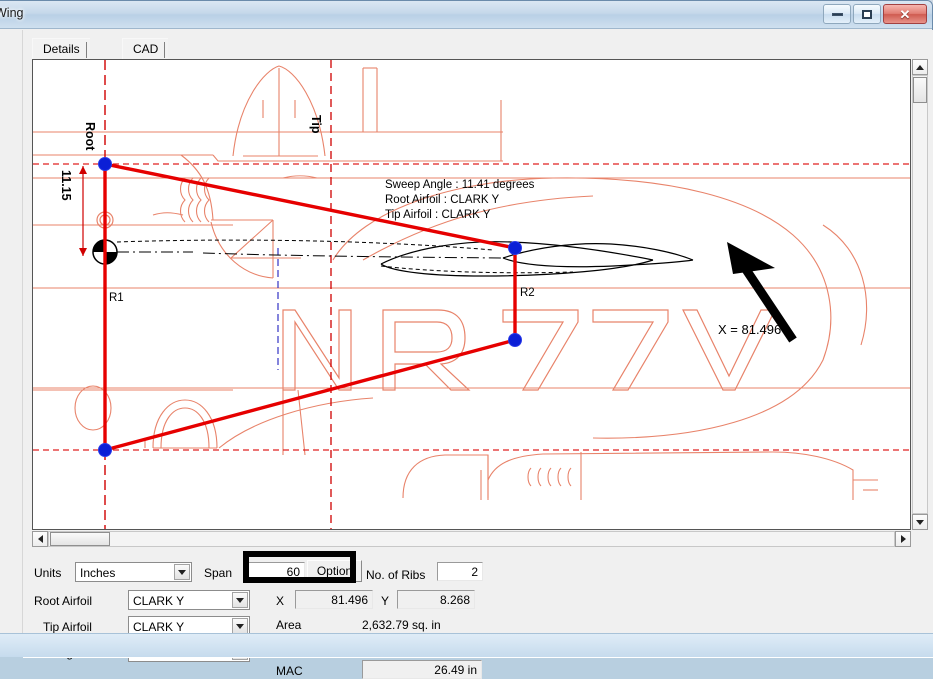 This screenshot has width=933, height=679. What do you see at coordinates (310, 249) in the screenshot?
I see `airfoil-chord-lines` at bounding box center [310, 249].